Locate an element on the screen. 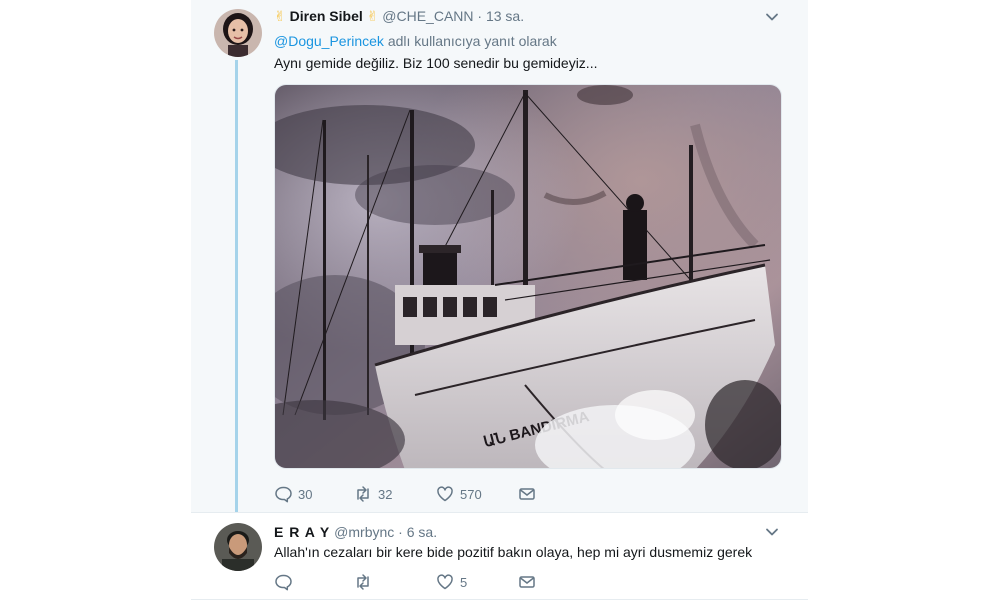  like-button: 570 is located at coordinates (477, 494).